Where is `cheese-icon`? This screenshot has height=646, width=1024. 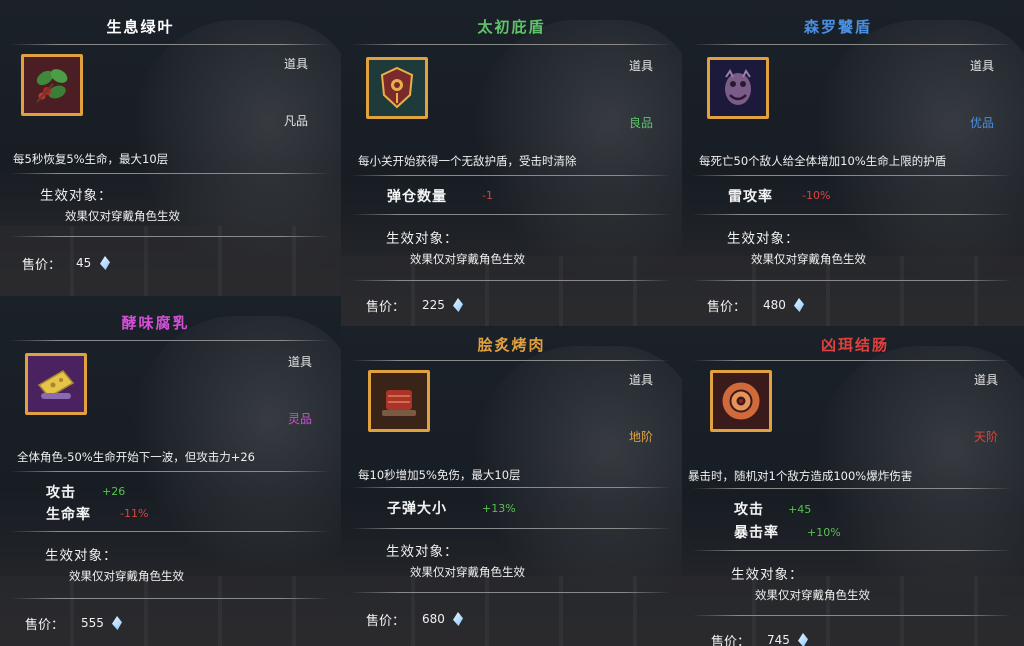
cheese-icon is located at coordinates (56, 384).